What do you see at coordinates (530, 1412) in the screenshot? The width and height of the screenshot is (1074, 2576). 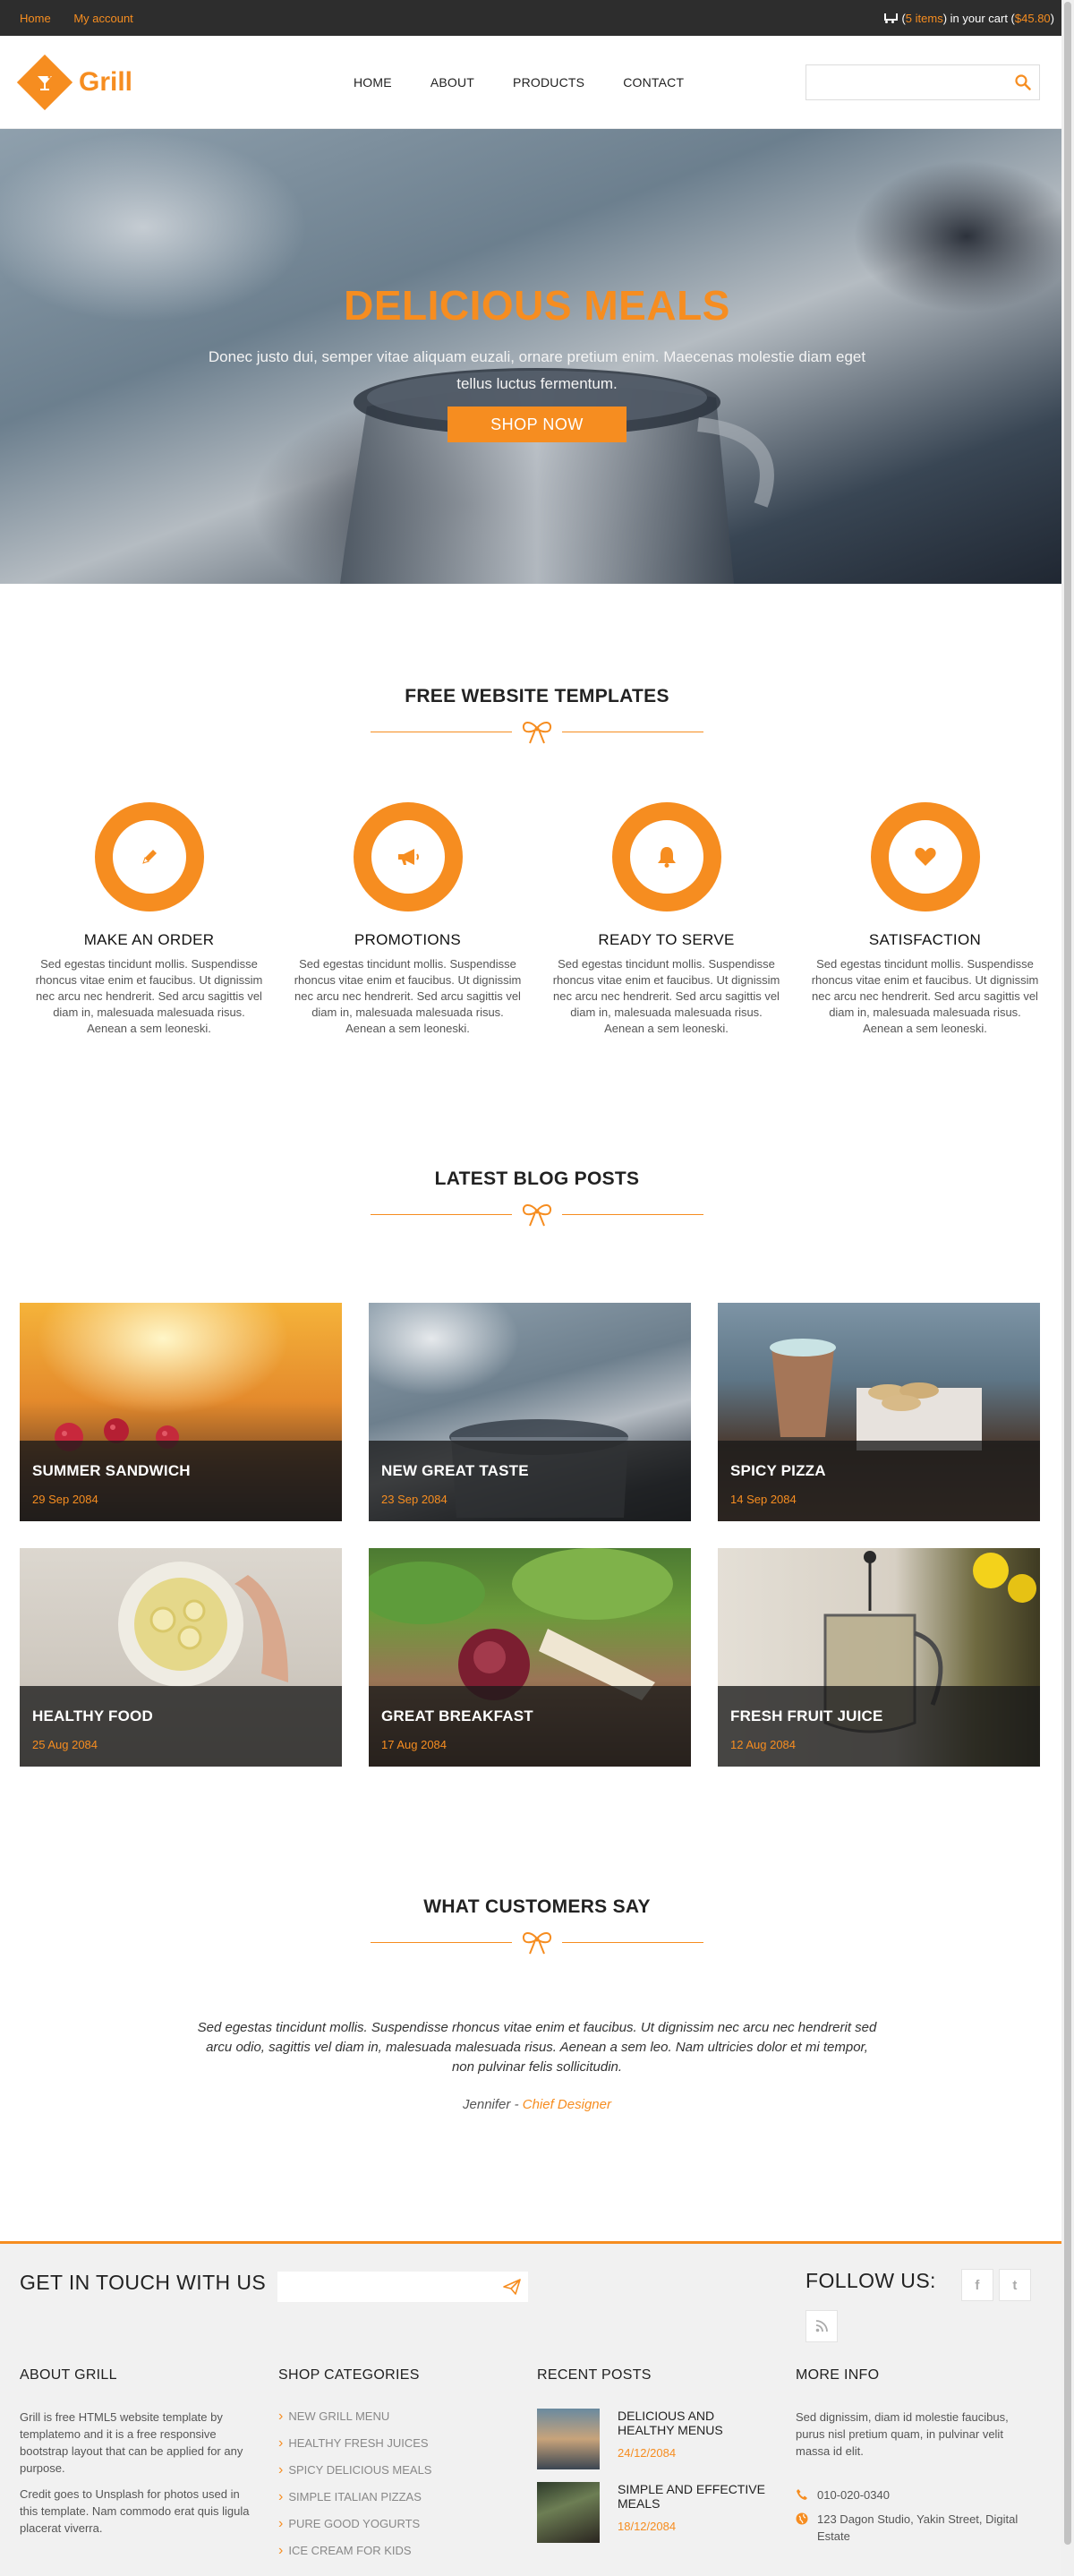 I see `blog-card: NEW GREAT TASTE 23 Sep 2084` at bounding box center [530, 1412].